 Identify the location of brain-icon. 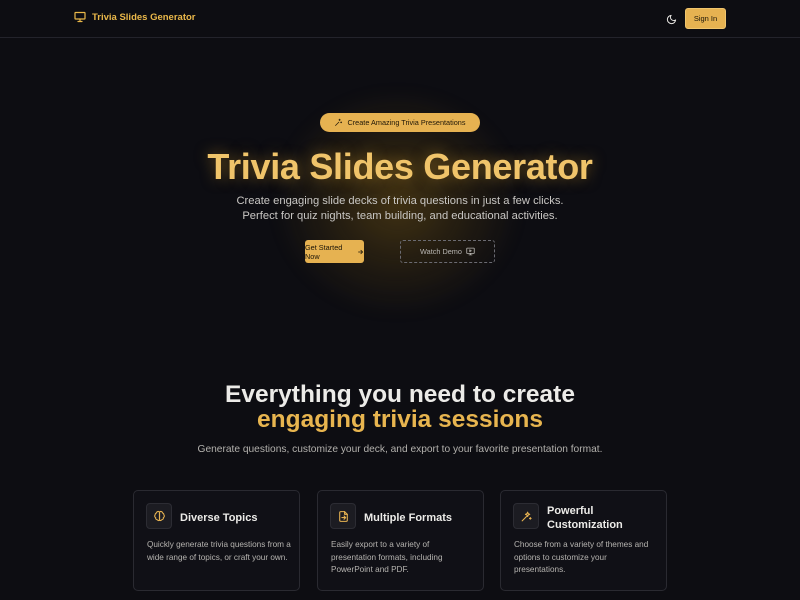
(159, 515).